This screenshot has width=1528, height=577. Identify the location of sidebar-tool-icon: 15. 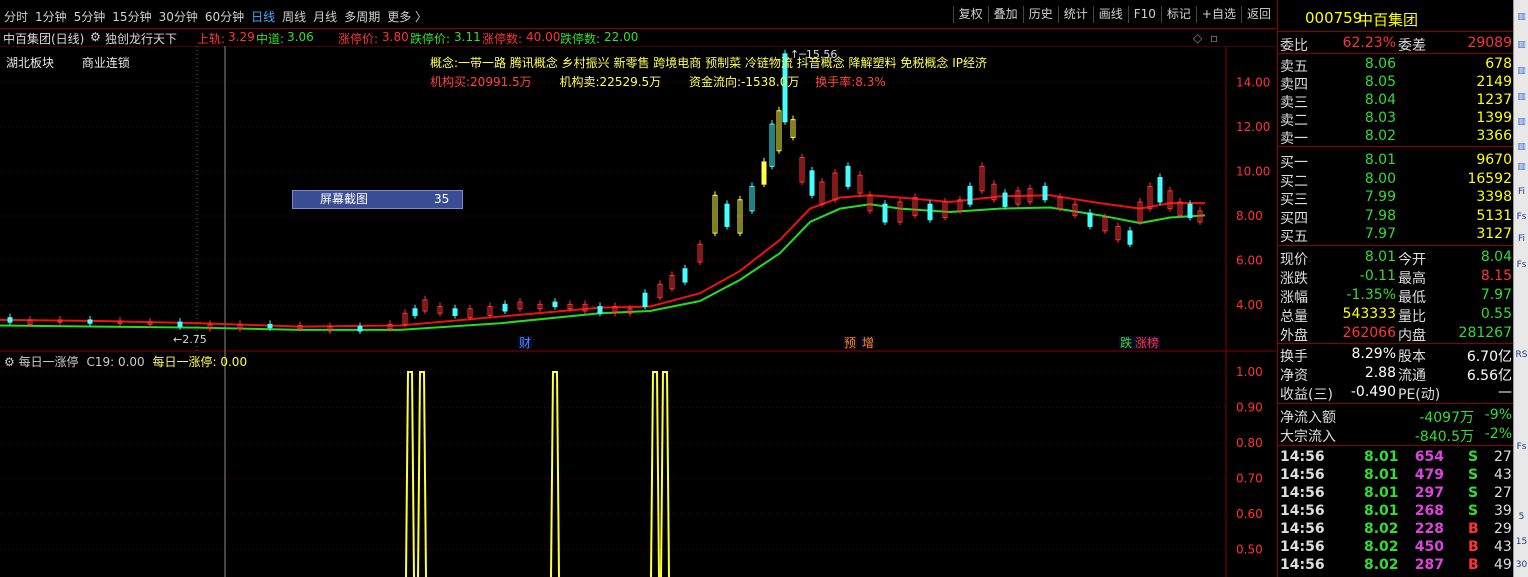
(1521, 542).